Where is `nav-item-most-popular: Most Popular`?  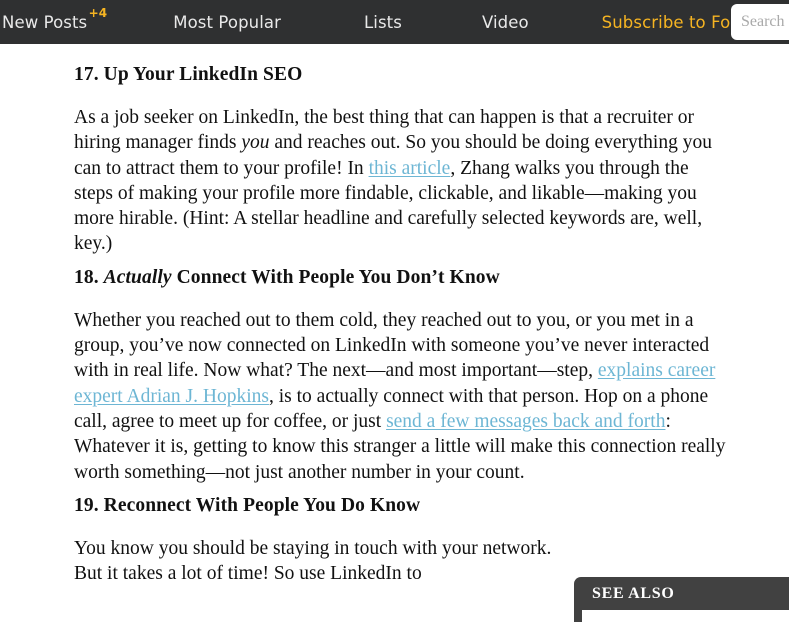 nav-item-most-popular: Most Popular is located at coordinates (227, 22).